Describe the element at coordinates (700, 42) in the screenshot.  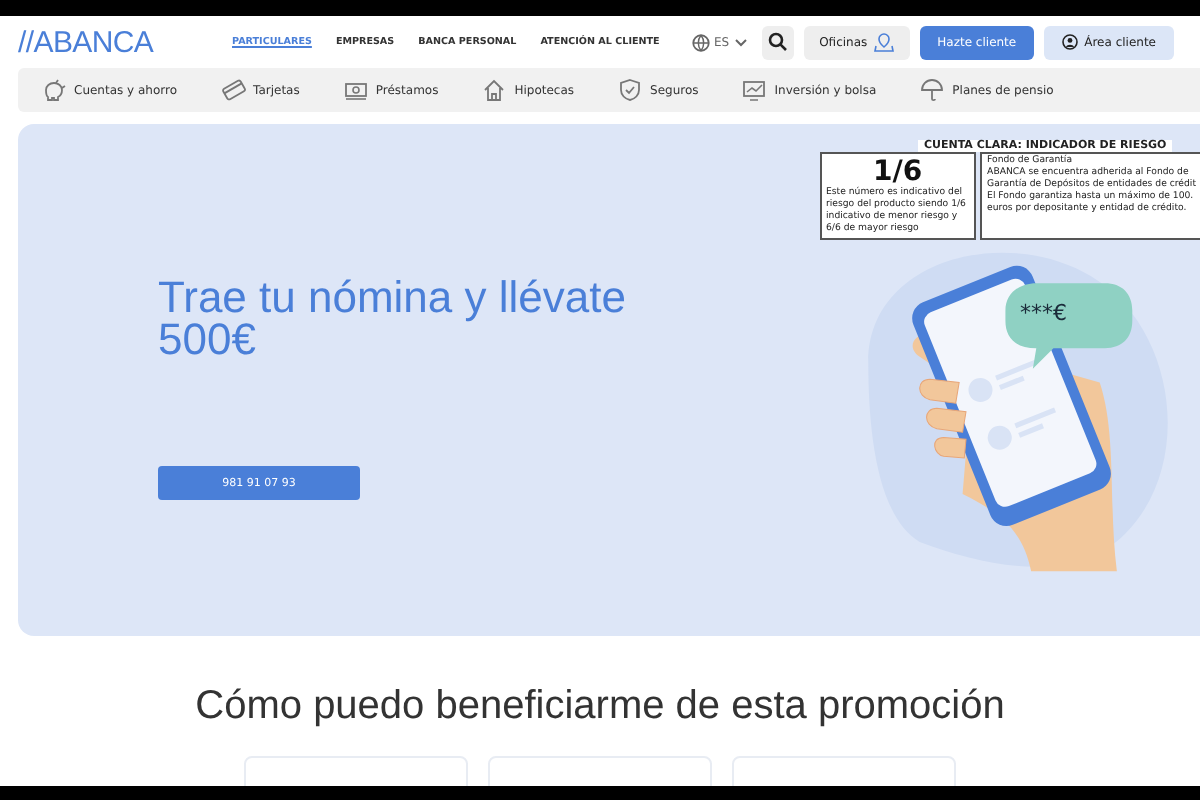
I see `globe-icon` at that location.